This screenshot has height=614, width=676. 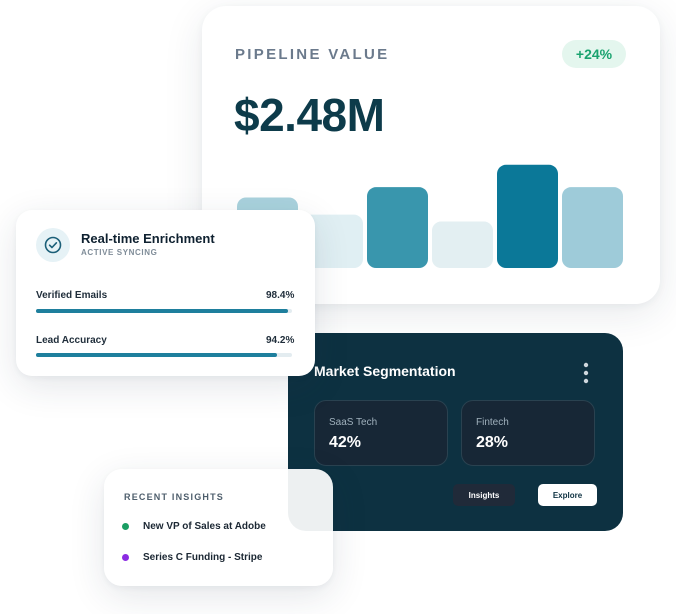 What do you see at coordinates (381, 433) in the screenshot?
I see `segment-saas-tech: SaaS Tech 42%` at bounding box center [381, 433].